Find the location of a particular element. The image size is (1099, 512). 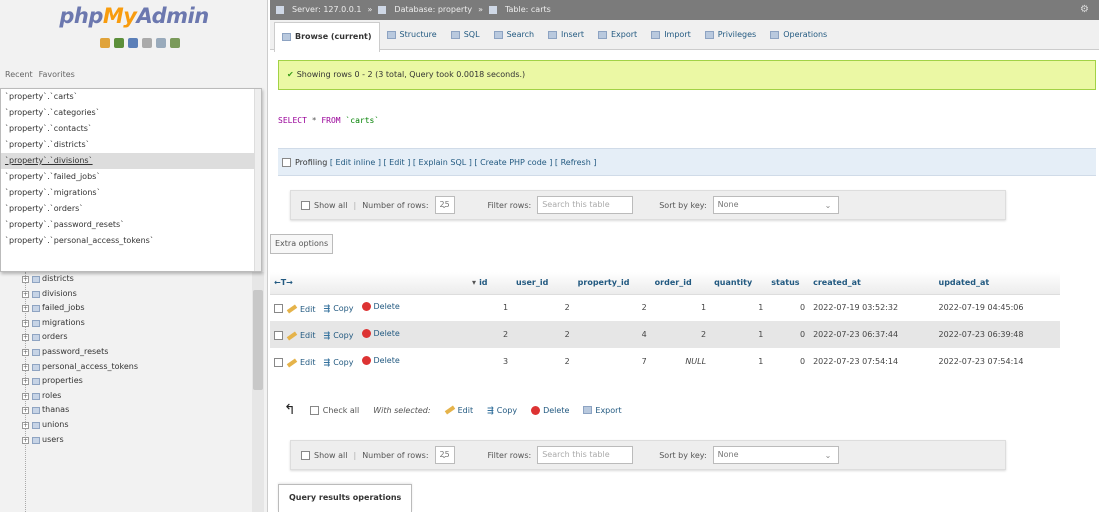

tree-table-name: password_resets is located at coordinates (75, 351).